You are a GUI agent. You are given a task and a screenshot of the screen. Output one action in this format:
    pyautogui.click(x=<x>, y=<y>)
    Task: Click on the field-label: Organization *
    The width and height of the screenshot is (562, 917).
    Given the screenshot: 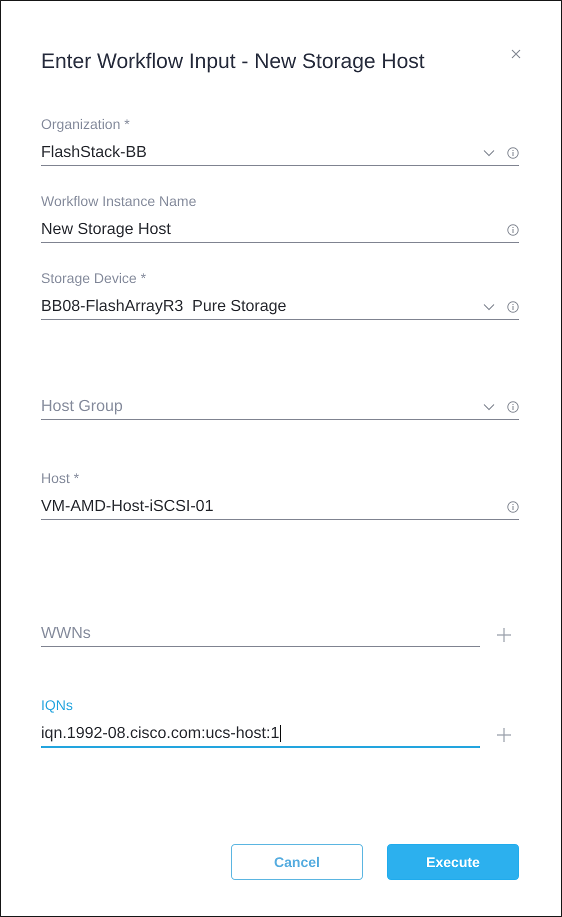 What is the action you would take?
    pyautogui.click(x=85, y=124)
    